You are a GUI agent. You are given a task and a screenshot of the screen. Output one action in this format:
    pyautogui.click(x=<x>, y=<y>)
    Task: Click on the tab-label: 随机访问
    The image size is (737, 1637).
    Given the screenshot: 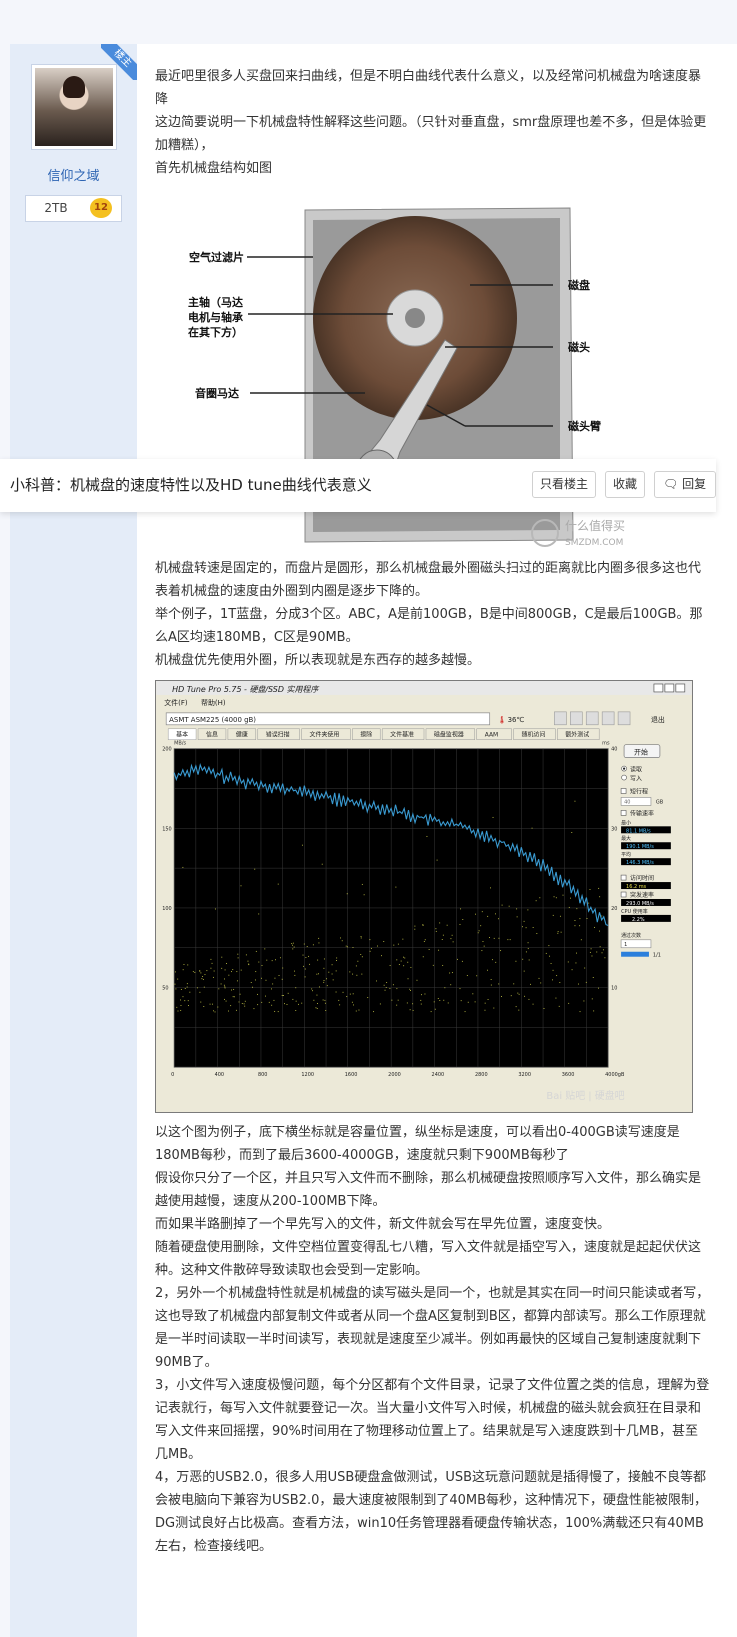 What is the action you would take?
    pyautogui.click(x=534, y=735)
    